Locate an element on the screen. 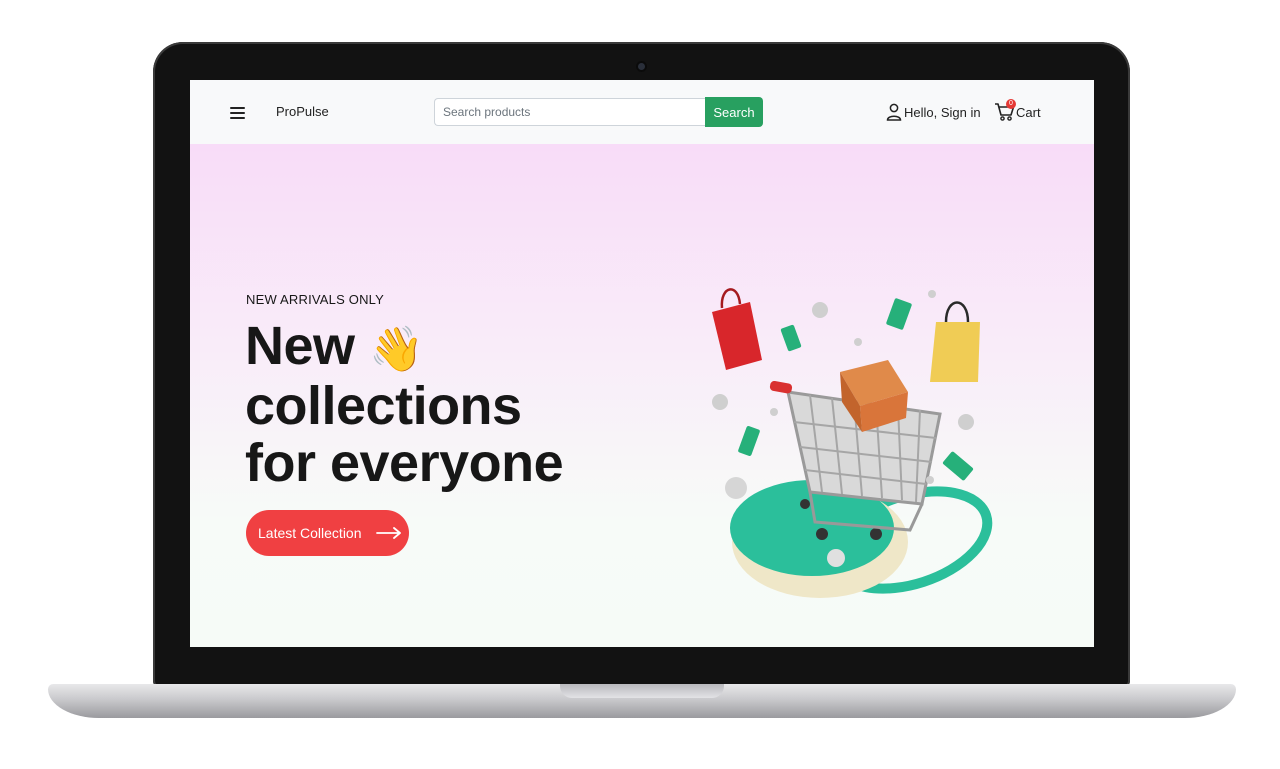  shopping-cart-illustration is located at coordinates (852, 443).